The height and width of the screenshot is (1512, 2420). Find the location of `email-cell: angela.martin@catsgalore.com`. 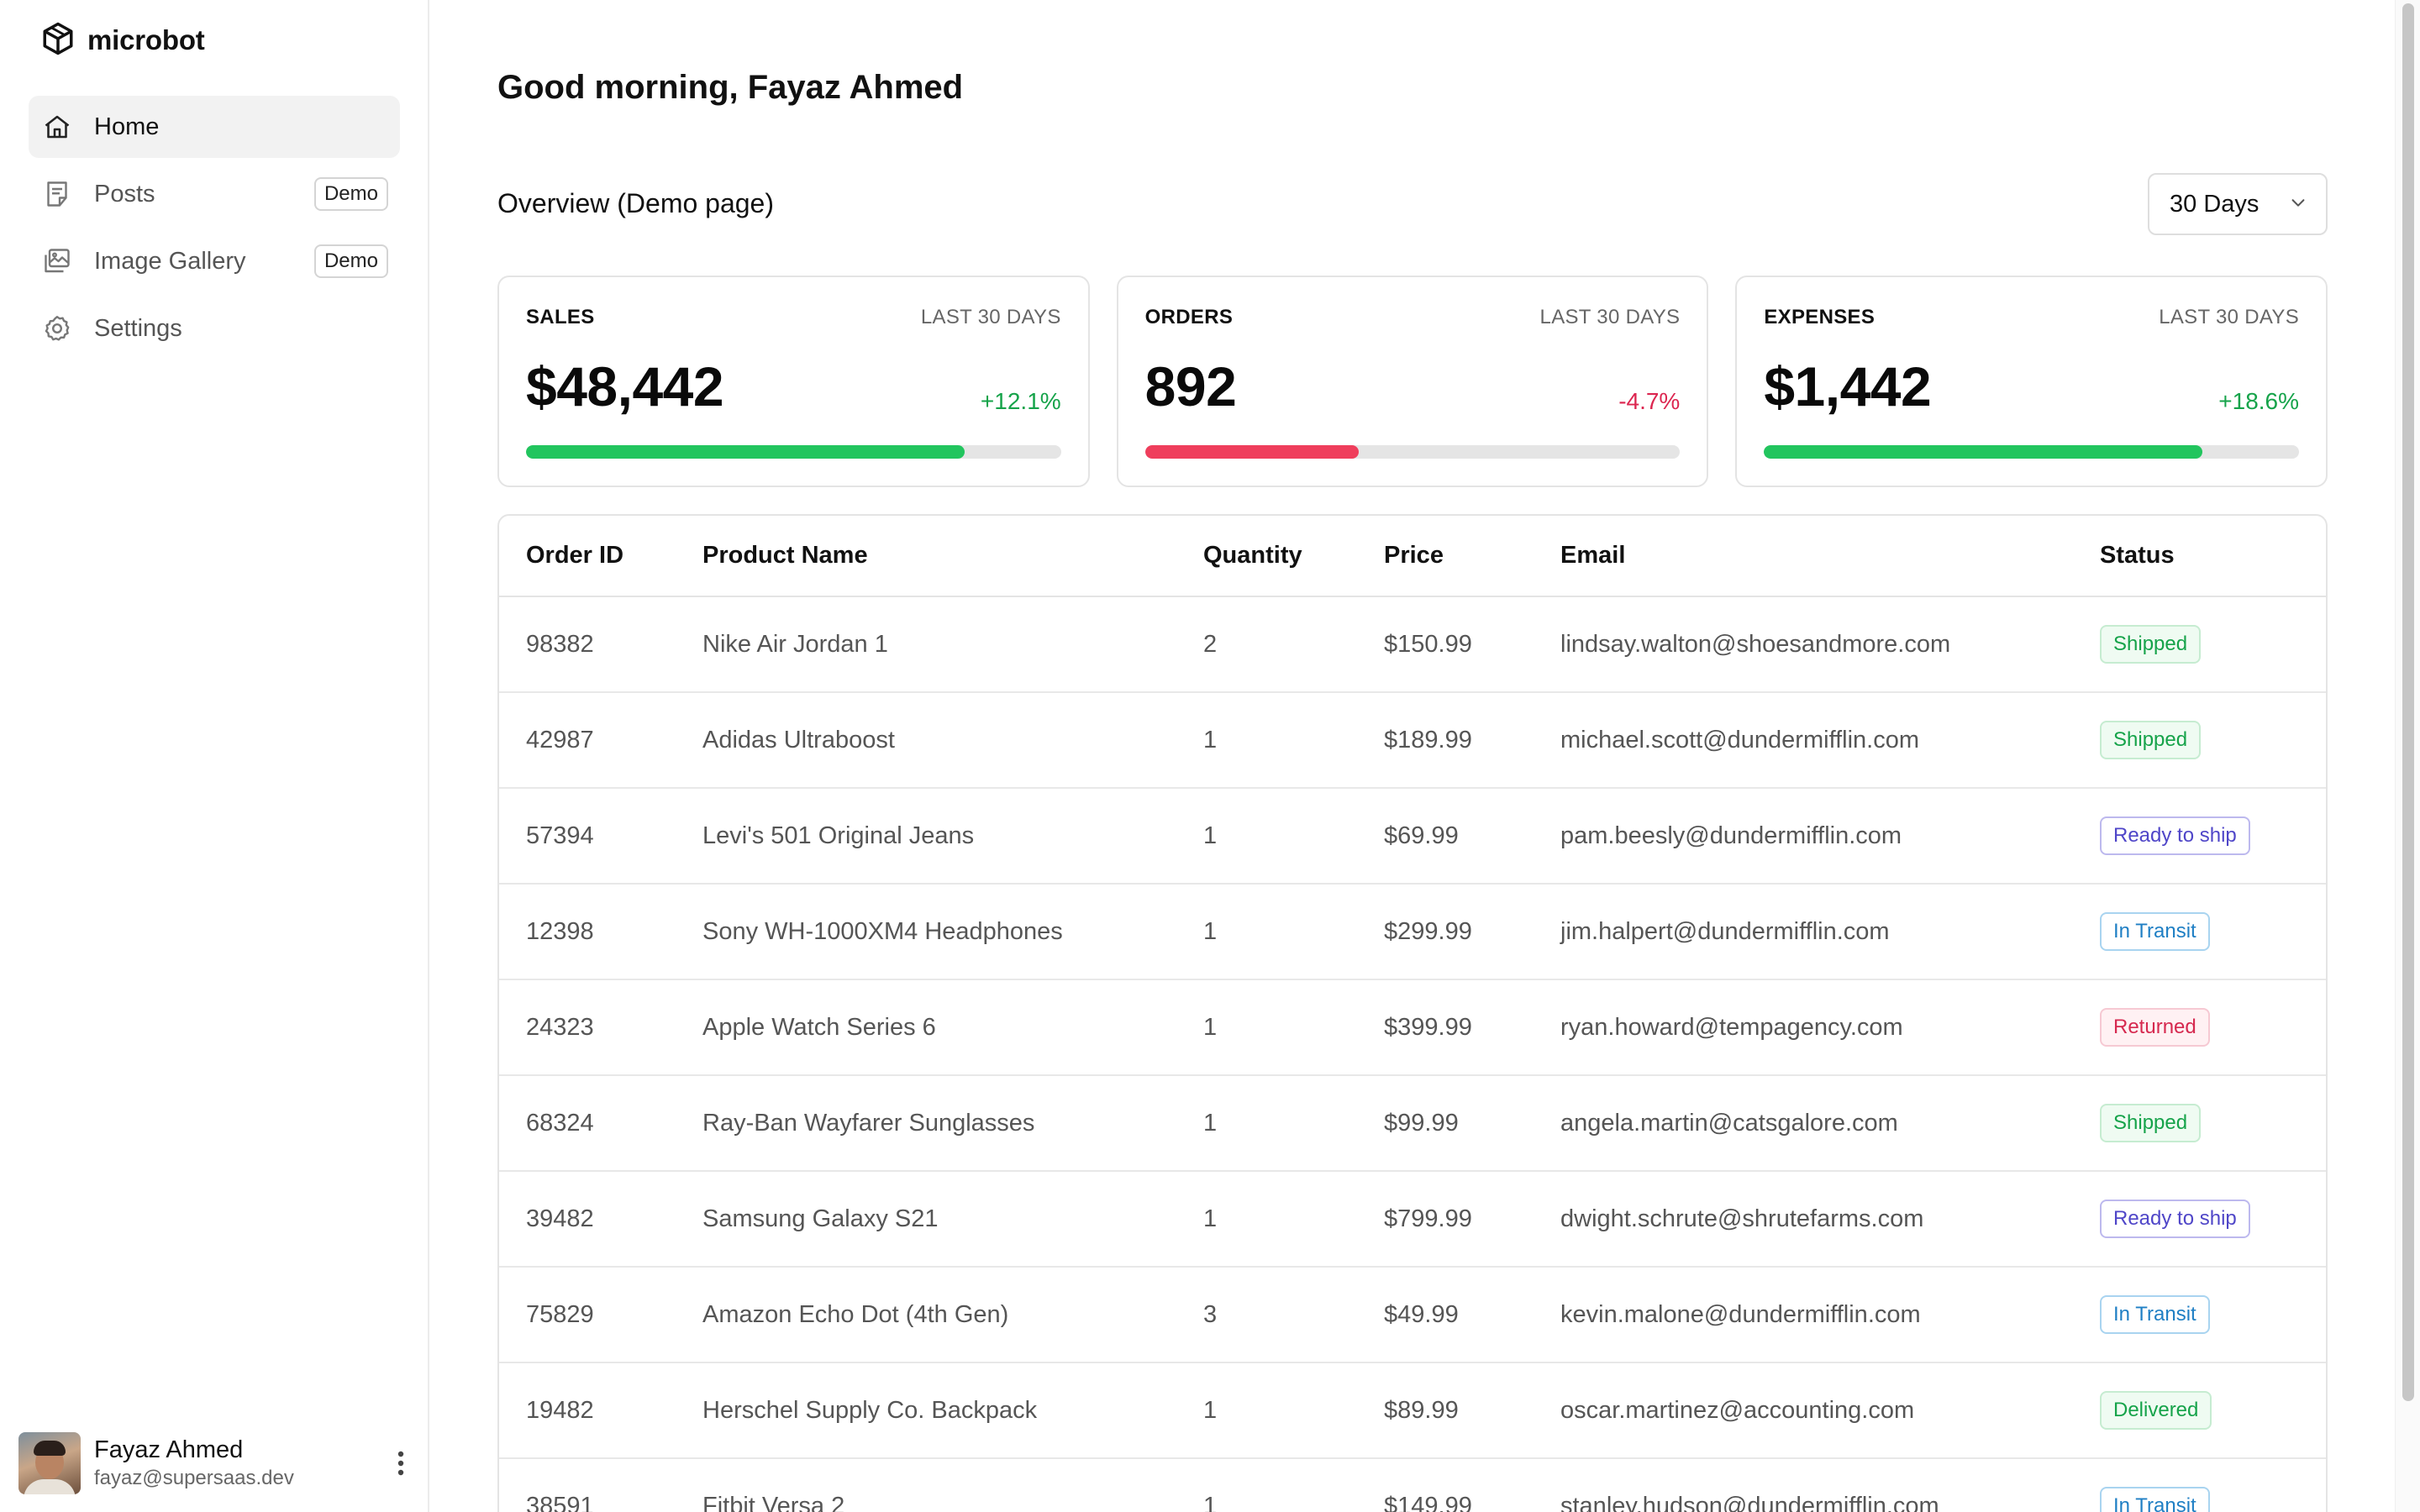

email-cell: angela.martin@catsgalore.com is located at coordinates (1729, 1123).